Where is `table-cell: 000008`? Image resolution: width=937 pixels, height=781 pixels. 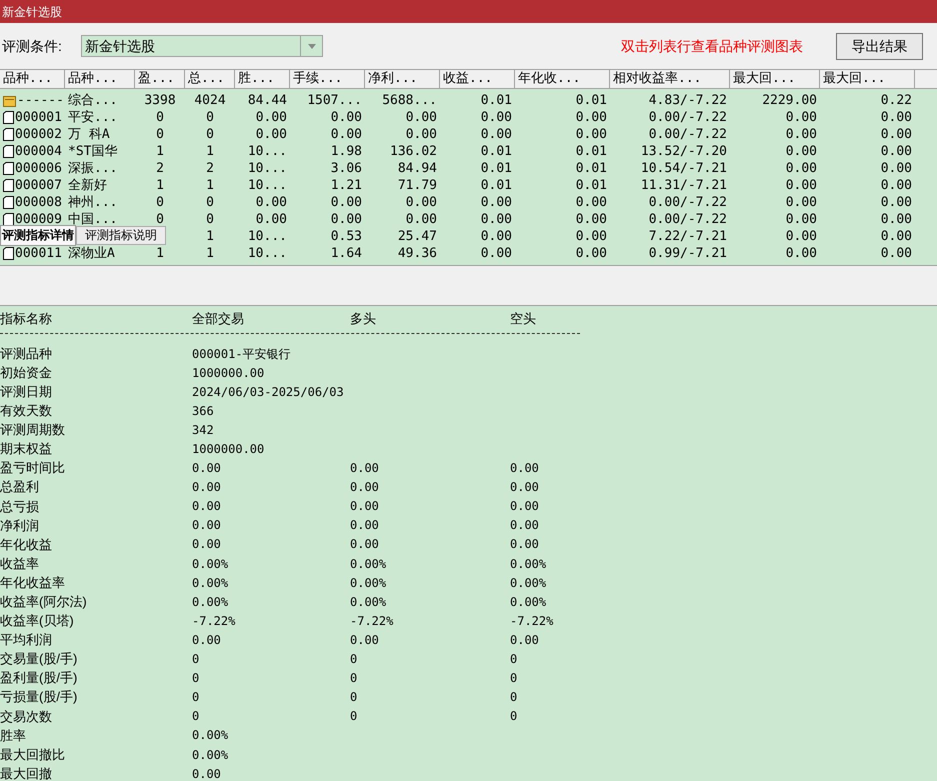
table-cell: 000008 is located at coordinates (38, 202).